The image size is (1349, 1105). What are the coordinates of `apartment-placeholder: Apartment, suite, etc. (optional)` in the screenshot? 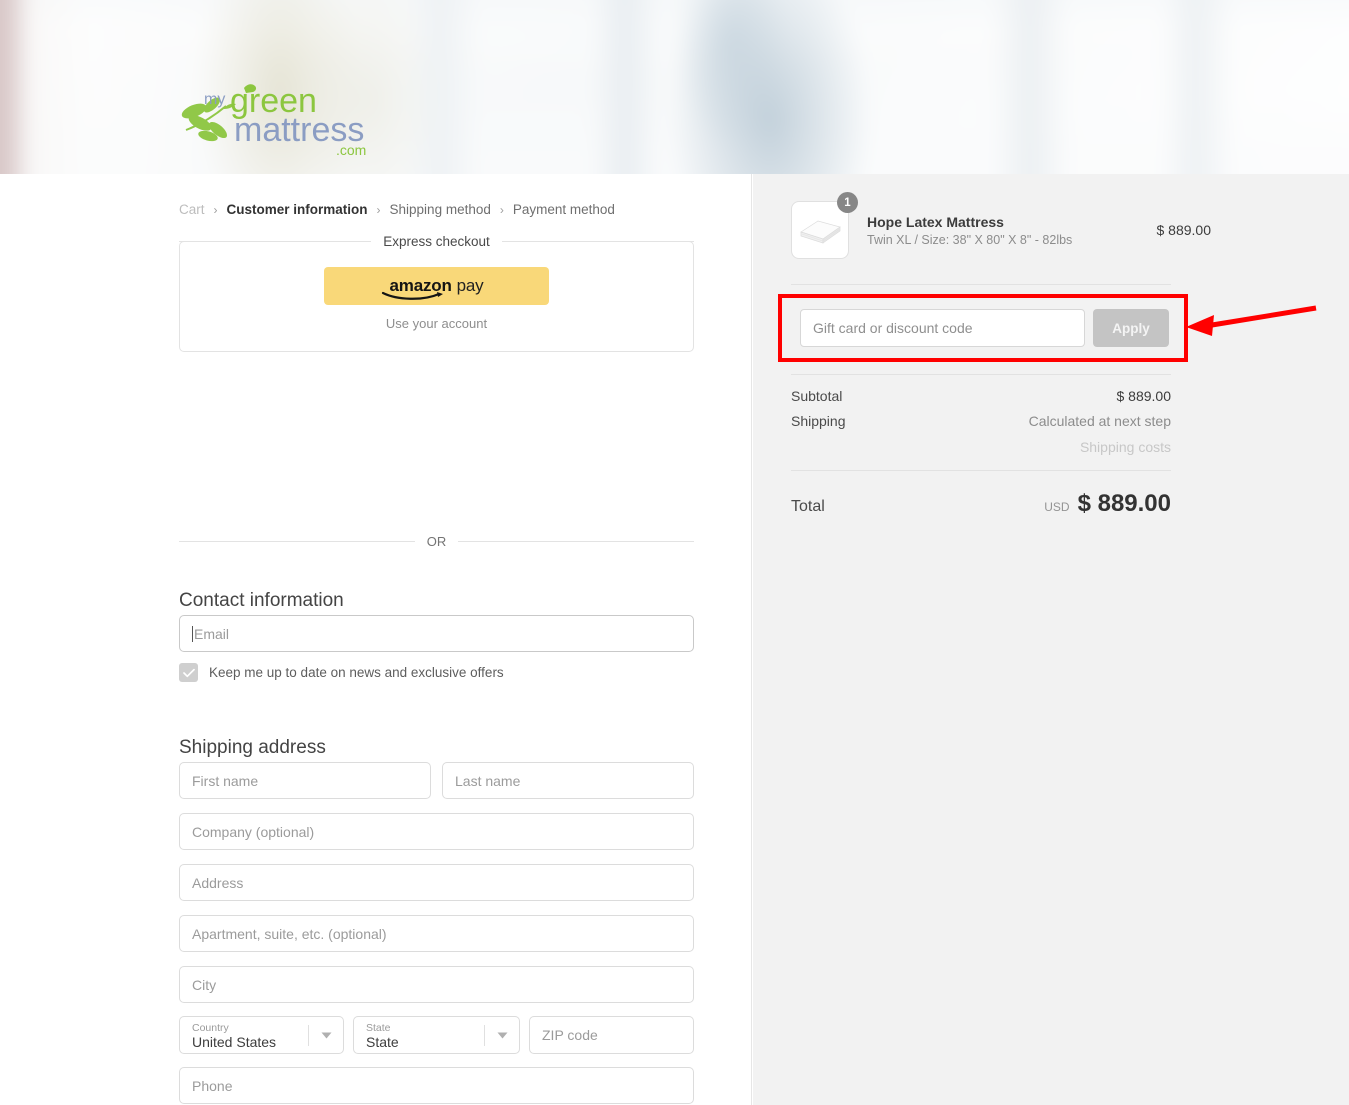 It's located at (289, 933).